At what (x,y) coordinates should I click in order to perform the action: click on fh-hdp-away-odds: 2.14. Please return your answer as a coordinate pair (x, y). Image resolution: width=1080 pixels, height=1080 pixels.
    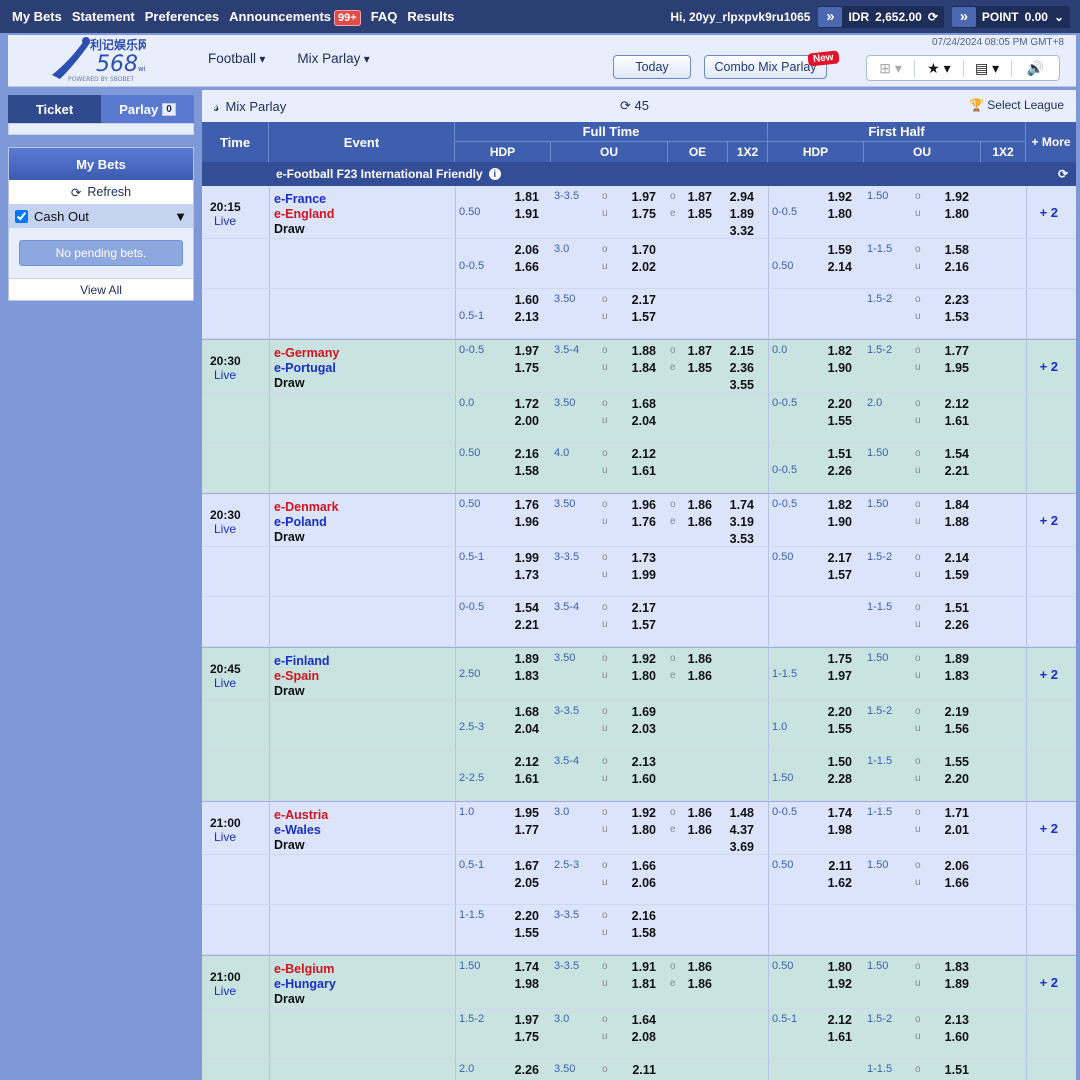
    Looking at the image, I should click on (836, 267).